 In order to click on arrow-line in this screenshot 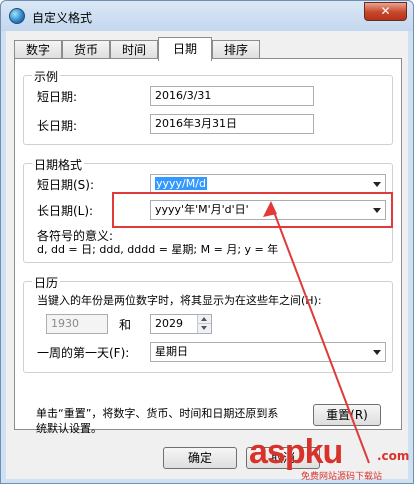, I will do `click(320, 333)`.